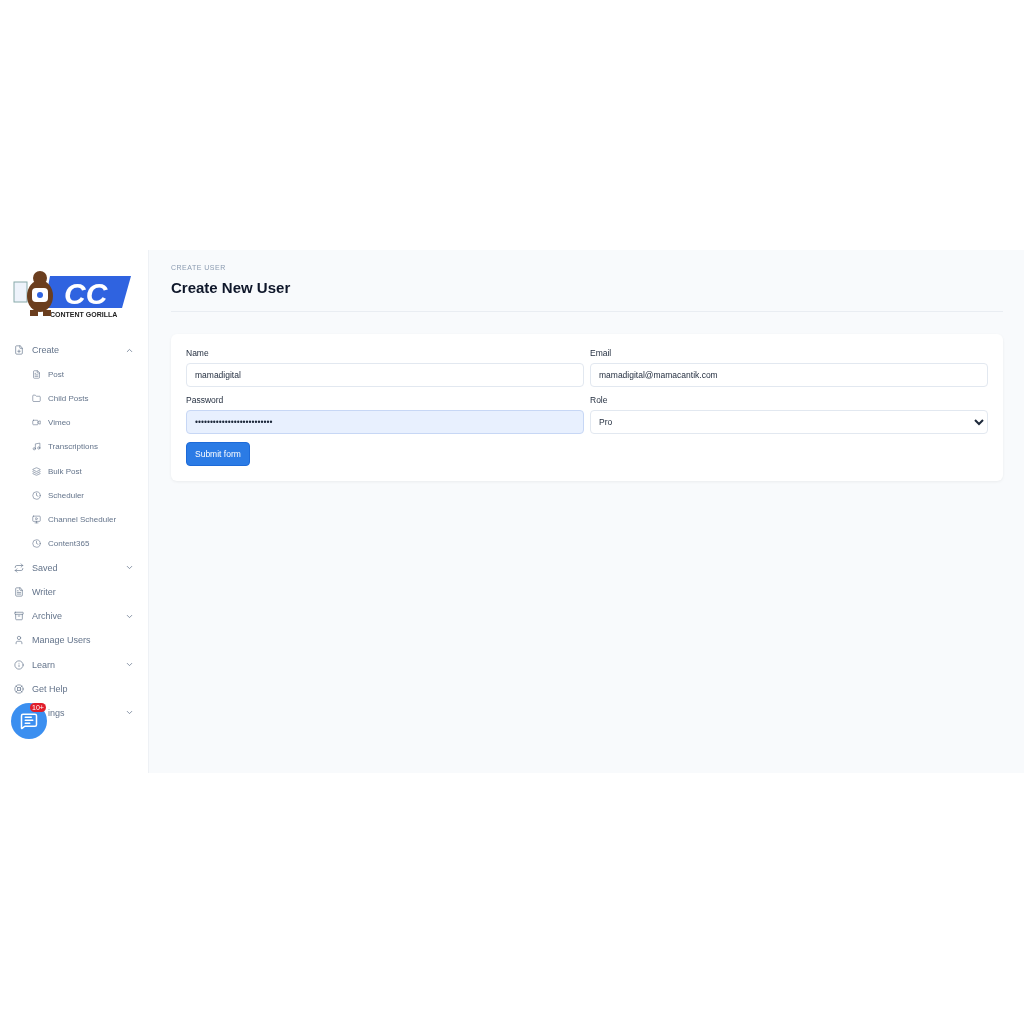 The width and height of the screenshot is (1024, 1024). I want to click on sidebar-item: Scheduler, so click(74, 495).